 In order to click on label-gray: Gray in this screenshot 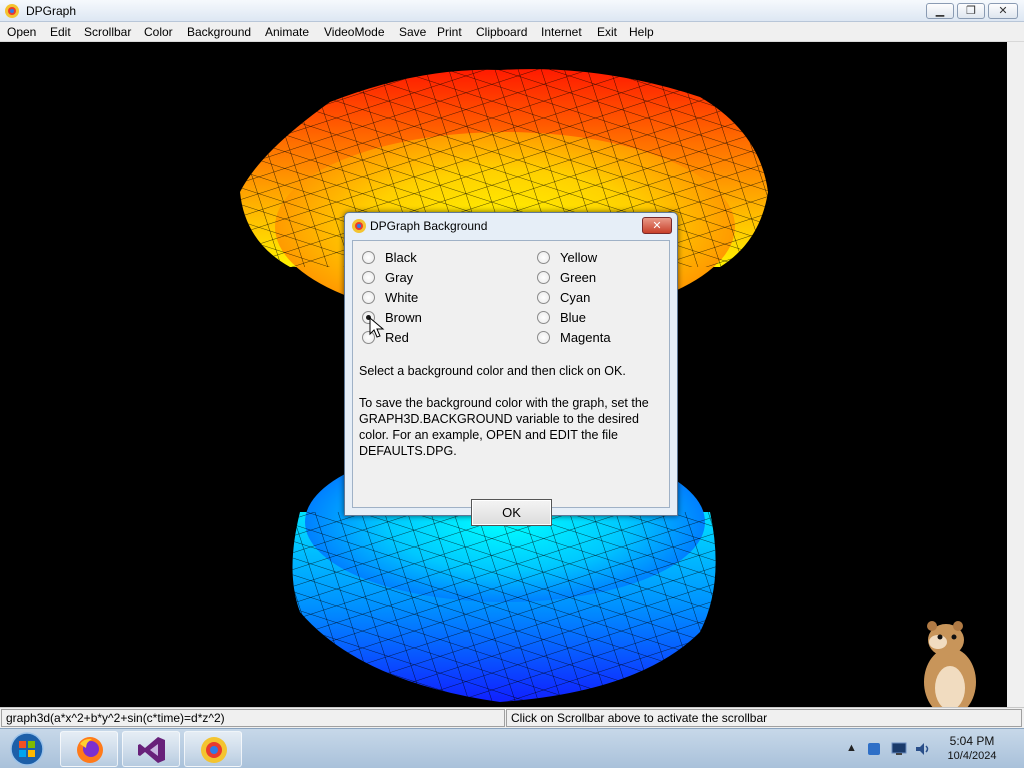, I will do `click(399, 277)`.